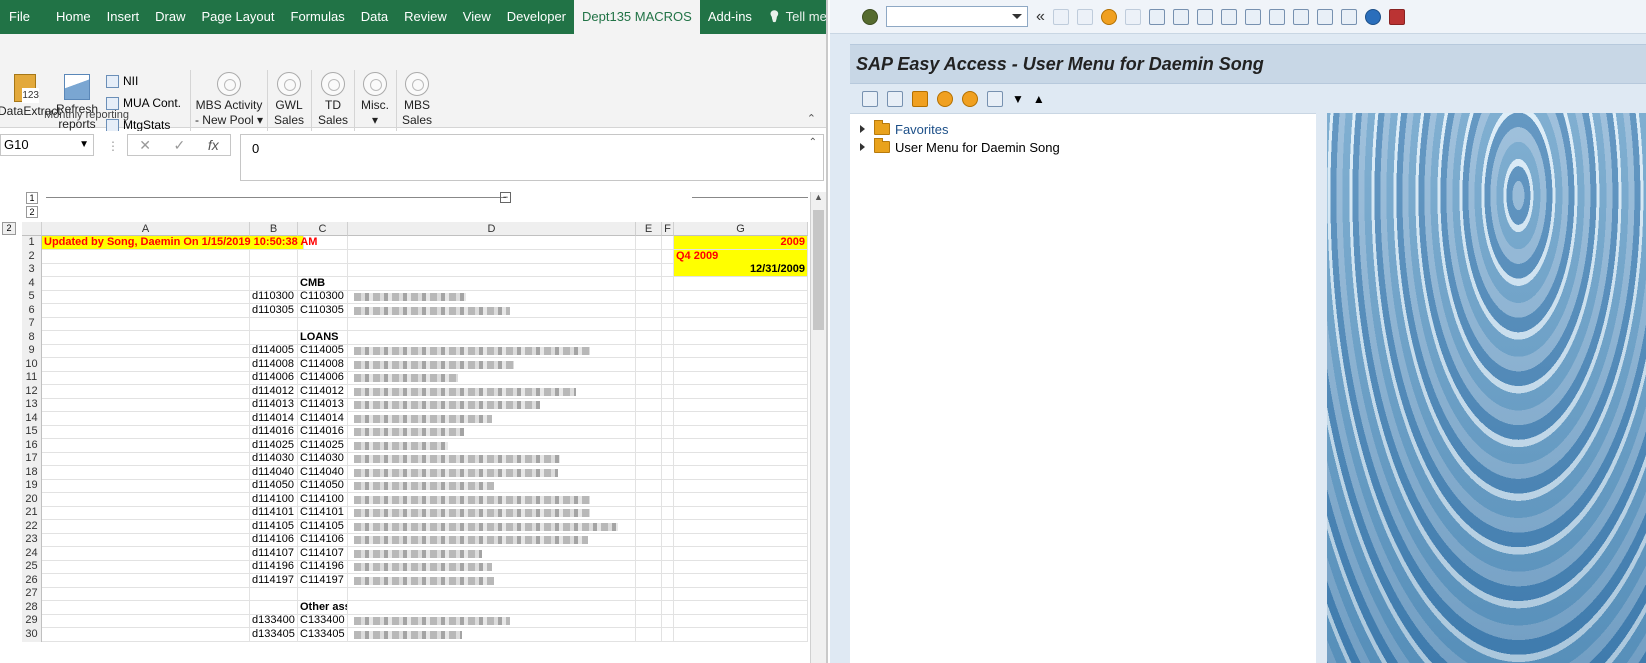 The image size is (1646, 663). Describe the element at coordinates (323, 513) in the screenshot. I see `cell-c: C114101` at that location.